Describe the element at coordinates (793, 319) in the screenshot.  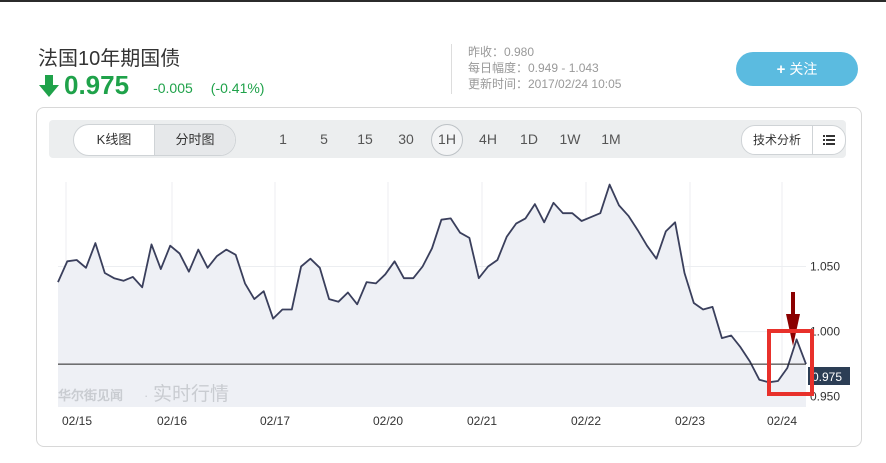
I see `annotation-arrow` at that location.